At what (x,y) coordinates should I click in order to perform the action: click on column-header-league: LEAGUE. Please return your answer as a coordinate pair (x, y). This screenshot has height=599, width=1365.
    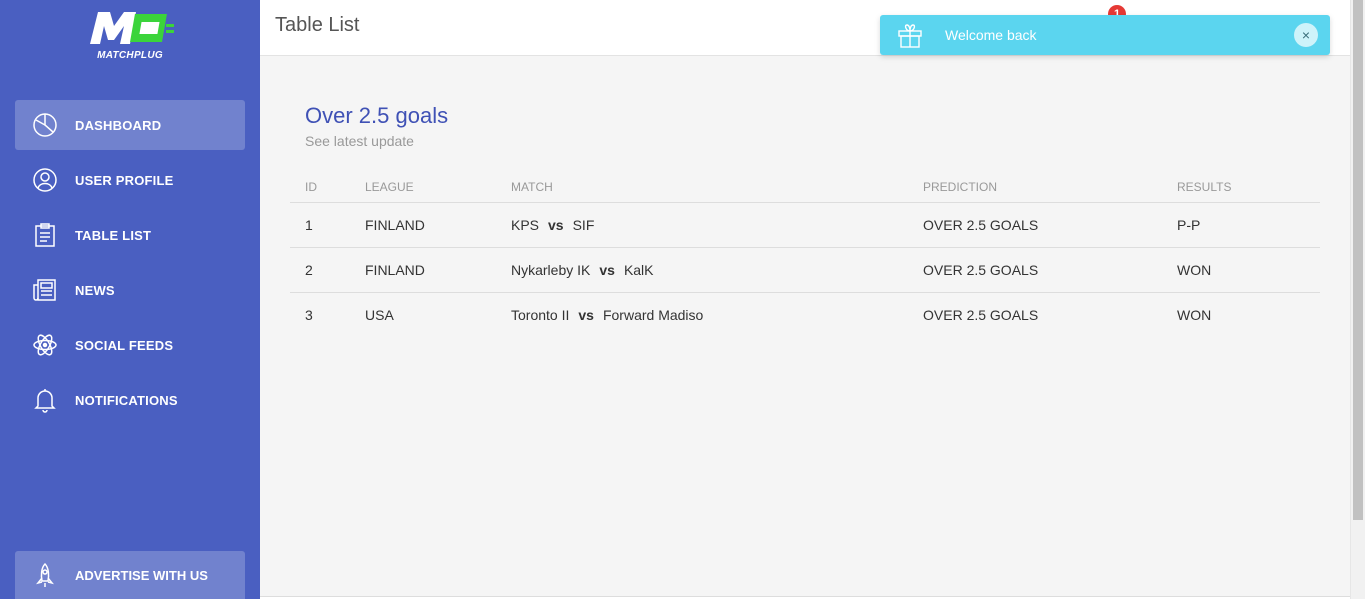
    Looking at the image, I should click on (423, 186).